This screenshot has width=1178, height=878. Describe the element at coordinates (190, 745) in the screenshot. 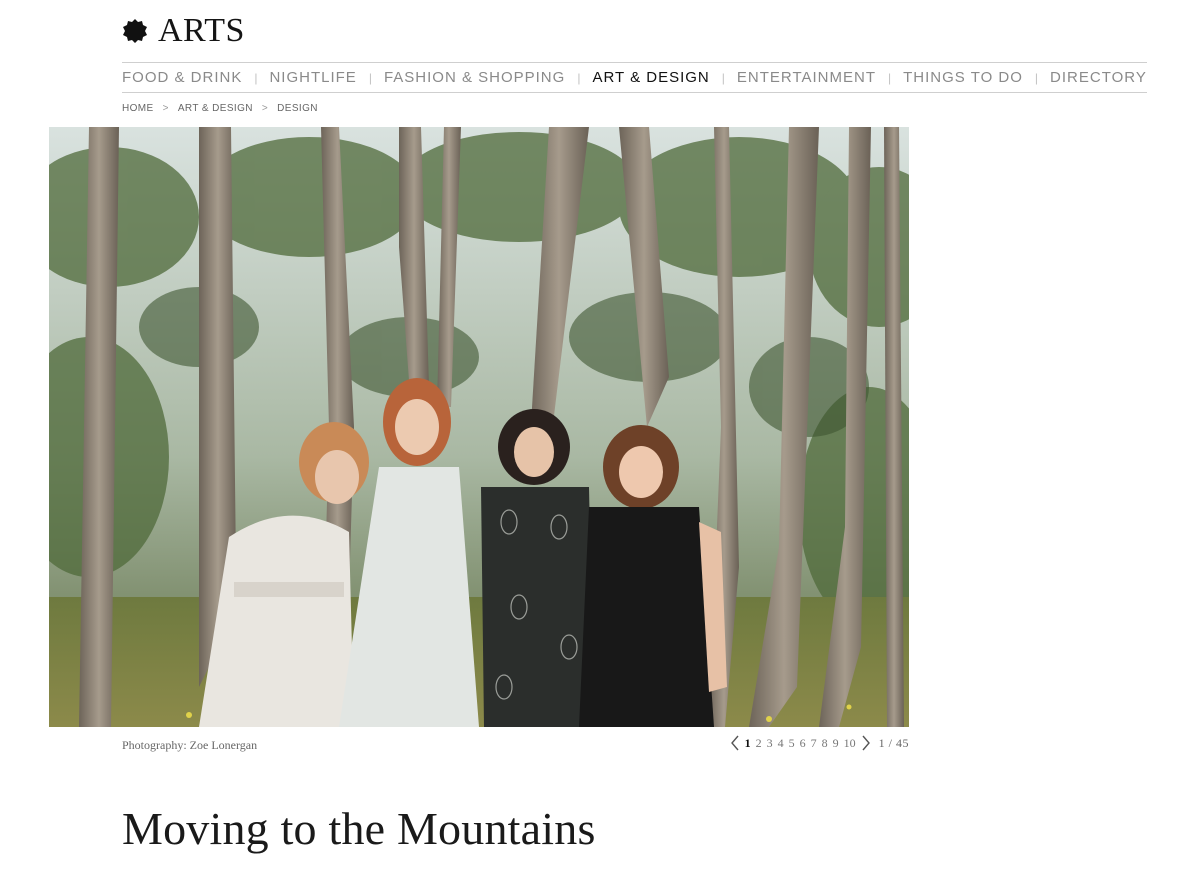

I see `photo-credit: Photography: Zoe Lonergan` at that location.